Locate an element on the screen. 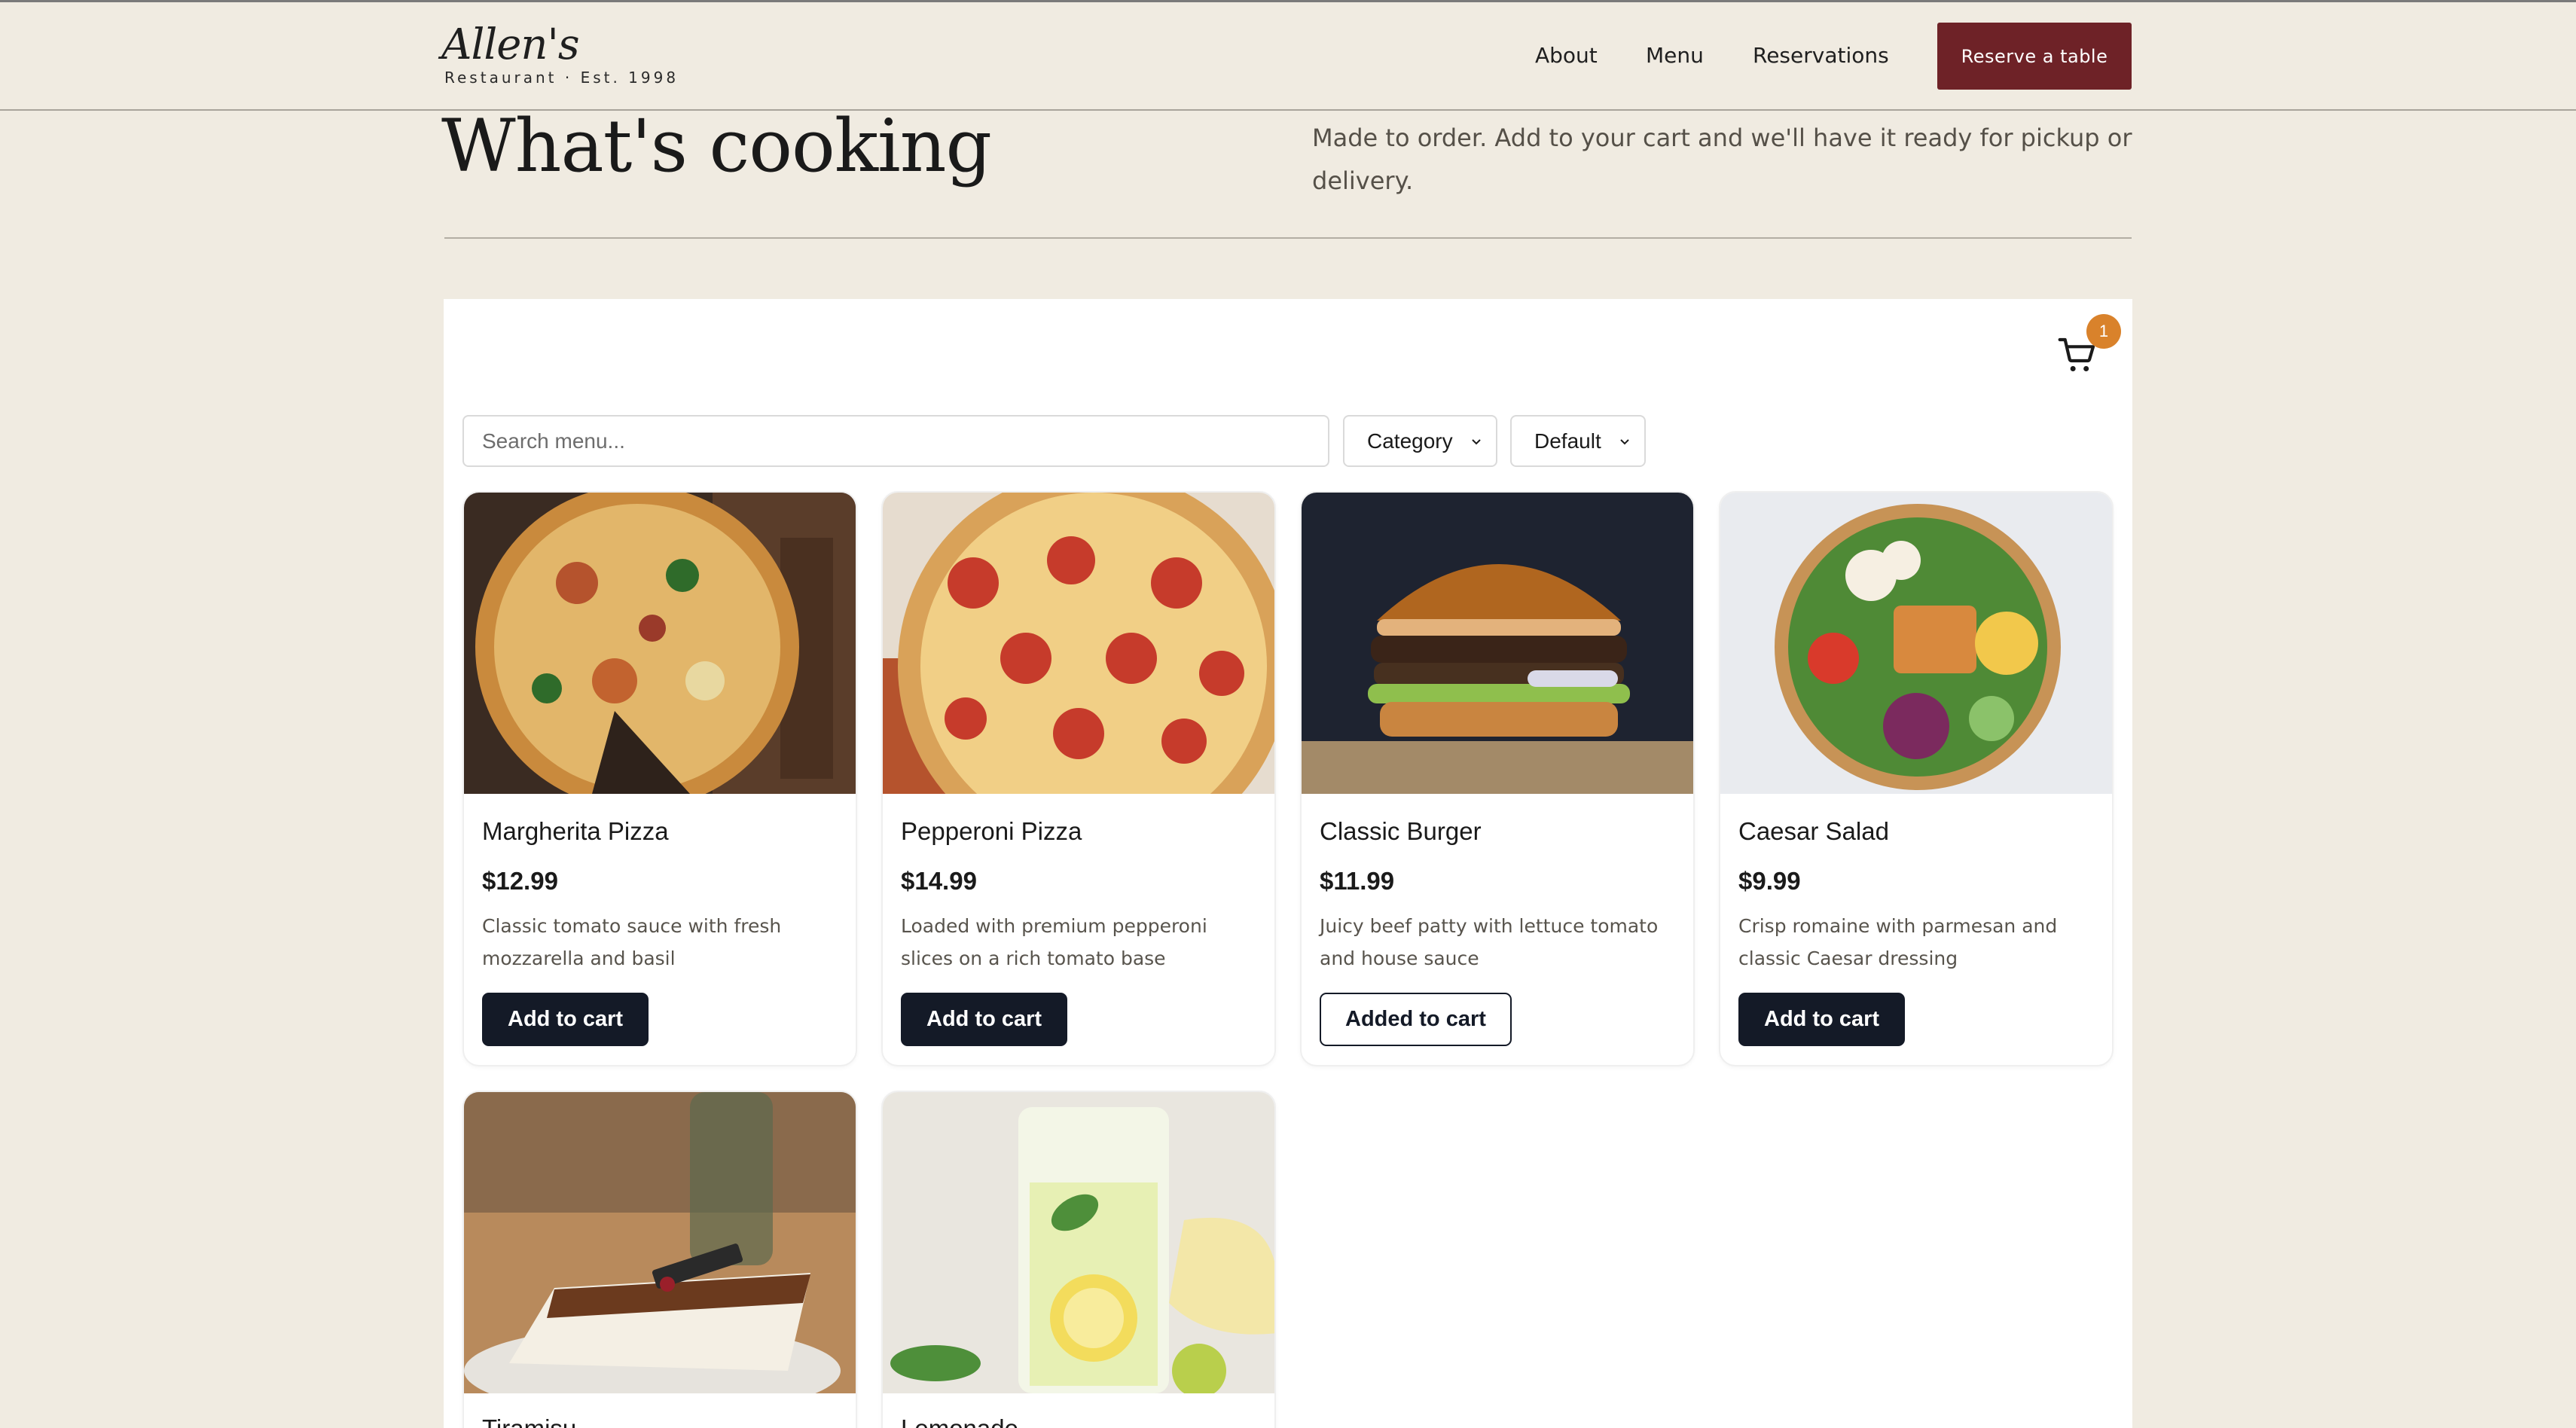 The width and height of the screenshot is (2576, 1428). reserve-table-button: Reserve a table is located at coordinates (2035, 56).